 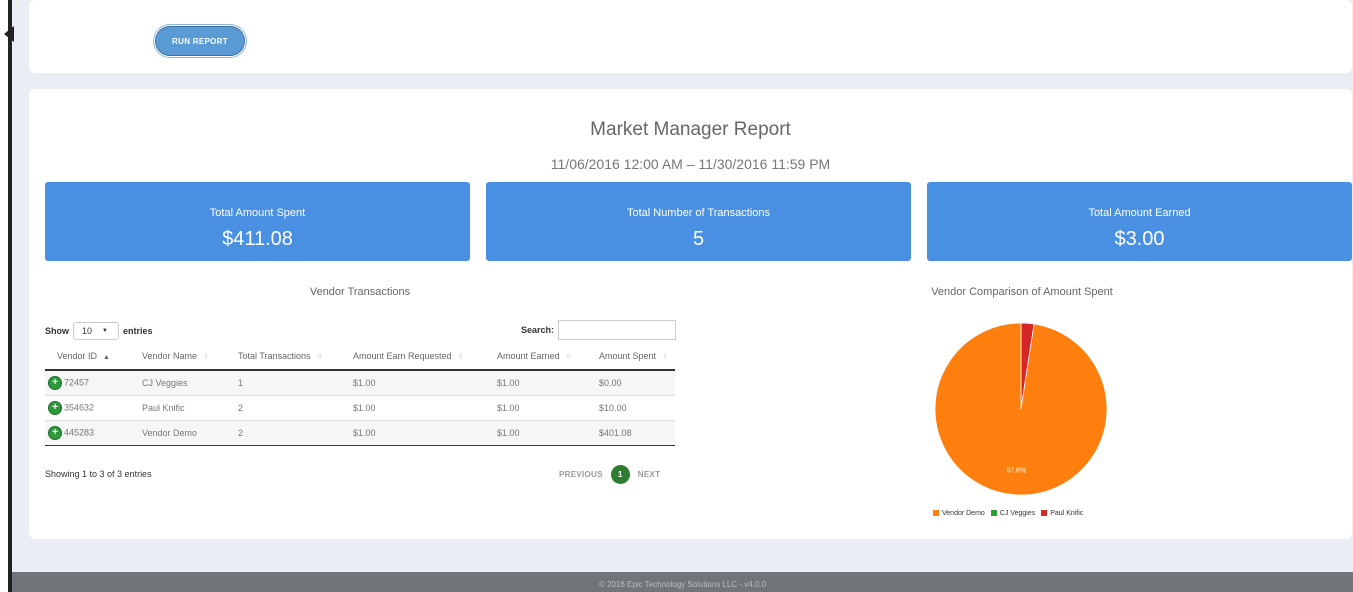 I want to click on cell-vendor-id: +445283, so click(x=87, y=433).